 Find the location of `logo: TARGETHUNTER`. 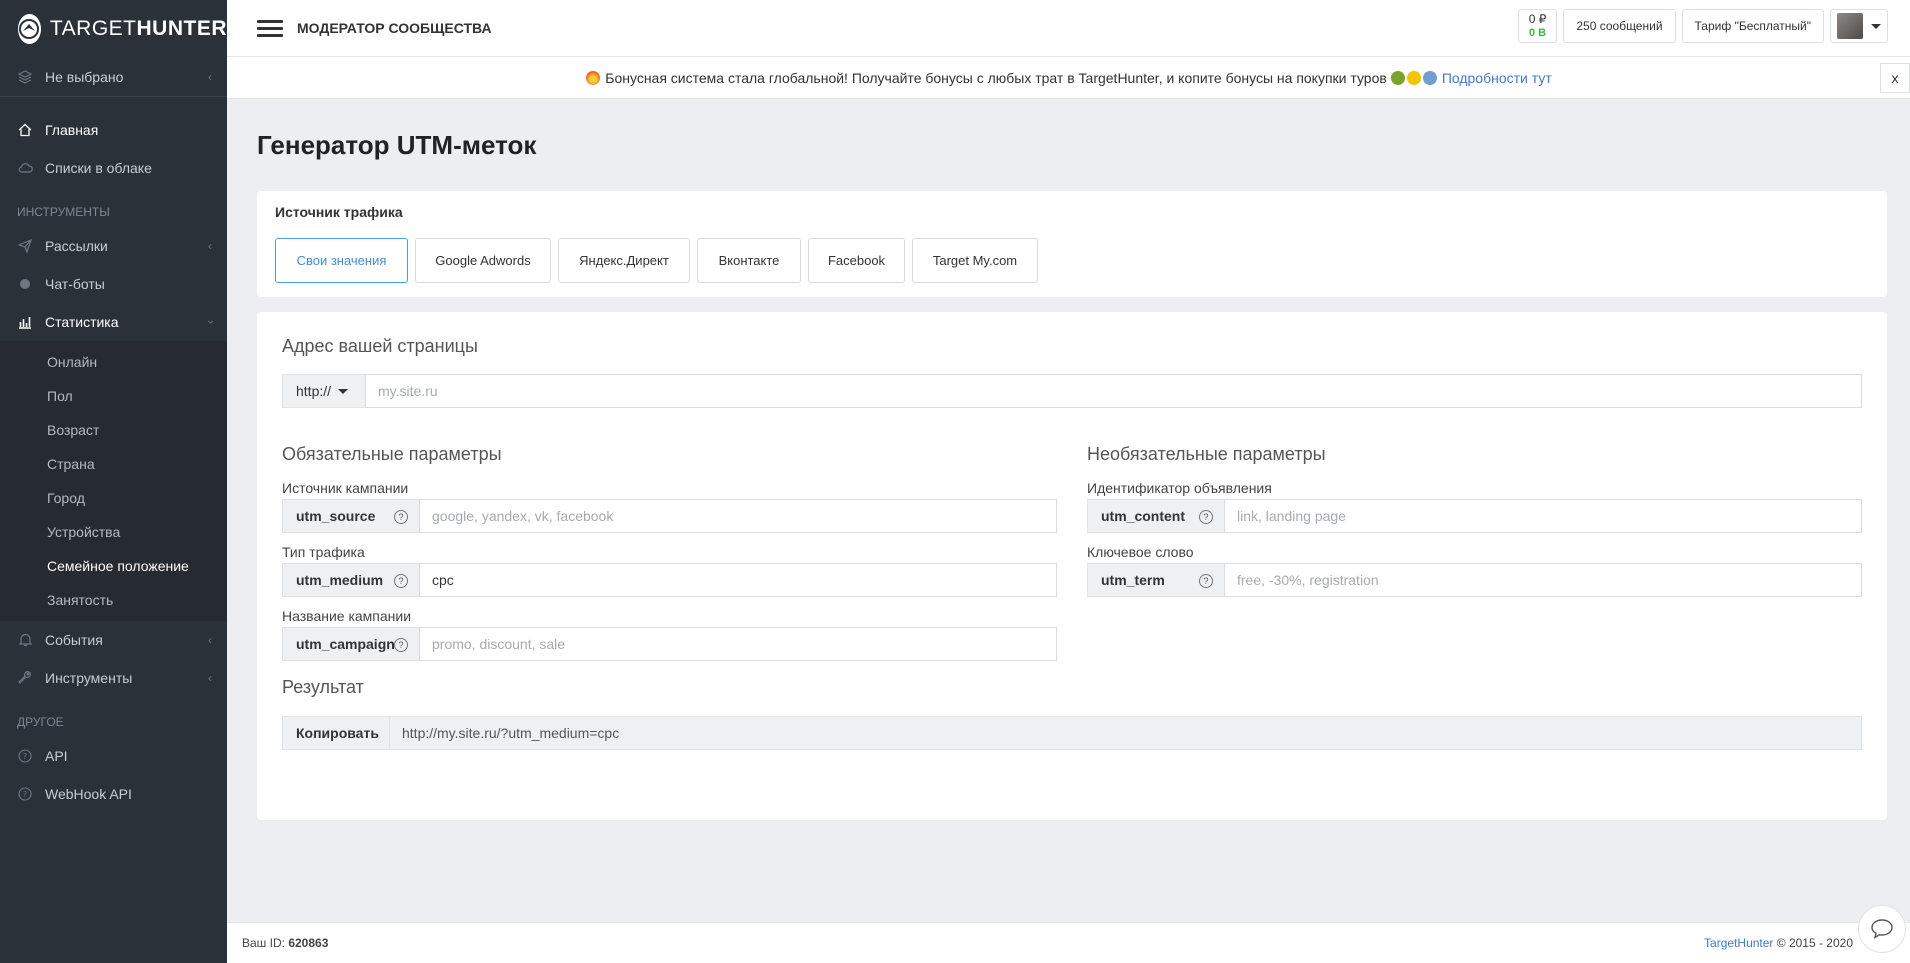

logo: TARGETHUNTER is located at coordinates (113, 28).